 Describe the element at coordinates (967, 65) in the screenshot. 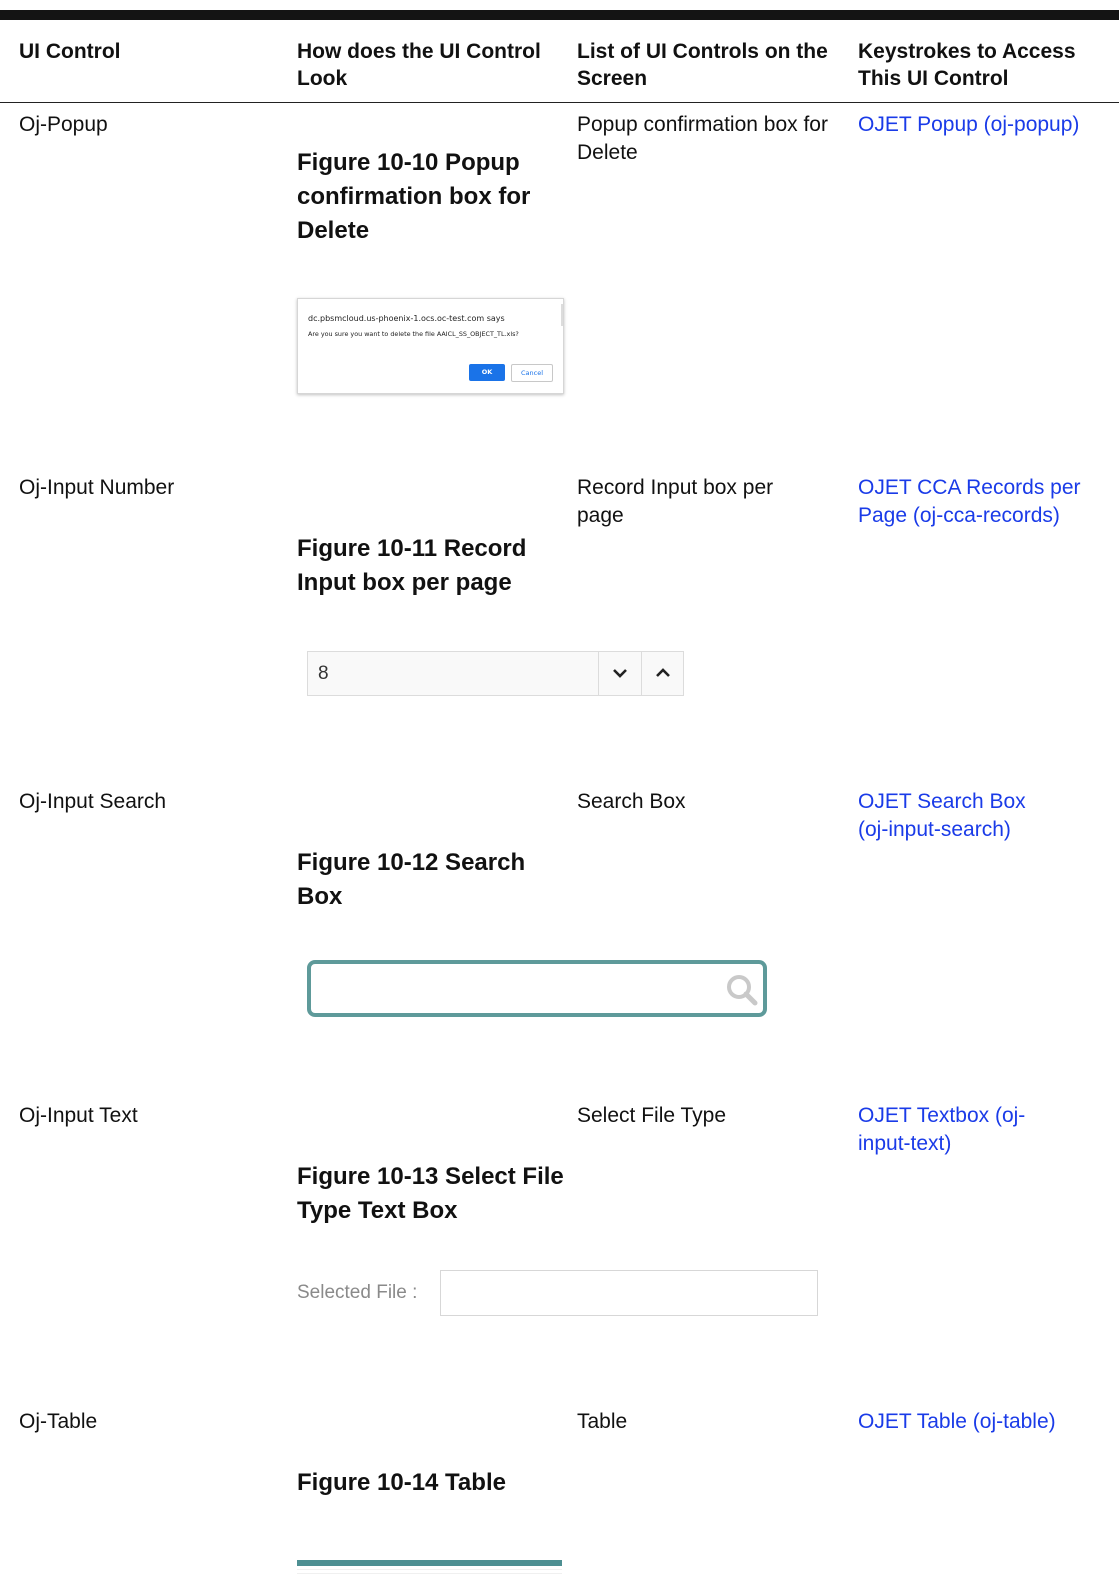

I see `column-header-keystrokes: Keystrokes to Access This UI Control` at that location.